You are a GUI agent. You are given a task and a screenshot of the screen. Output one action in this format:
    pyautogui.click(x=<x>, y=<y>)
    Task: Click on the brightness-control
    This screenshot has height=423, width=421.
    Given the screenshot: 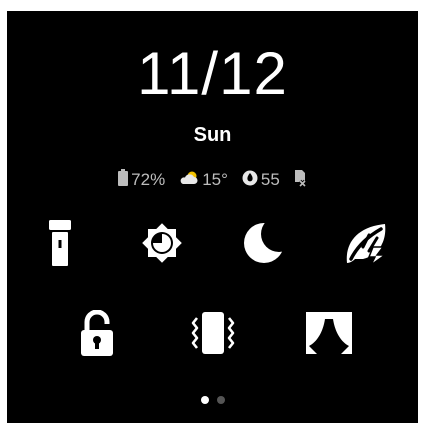 What is the action you would take?
    pyautogui.click(x=162, y=245)
    